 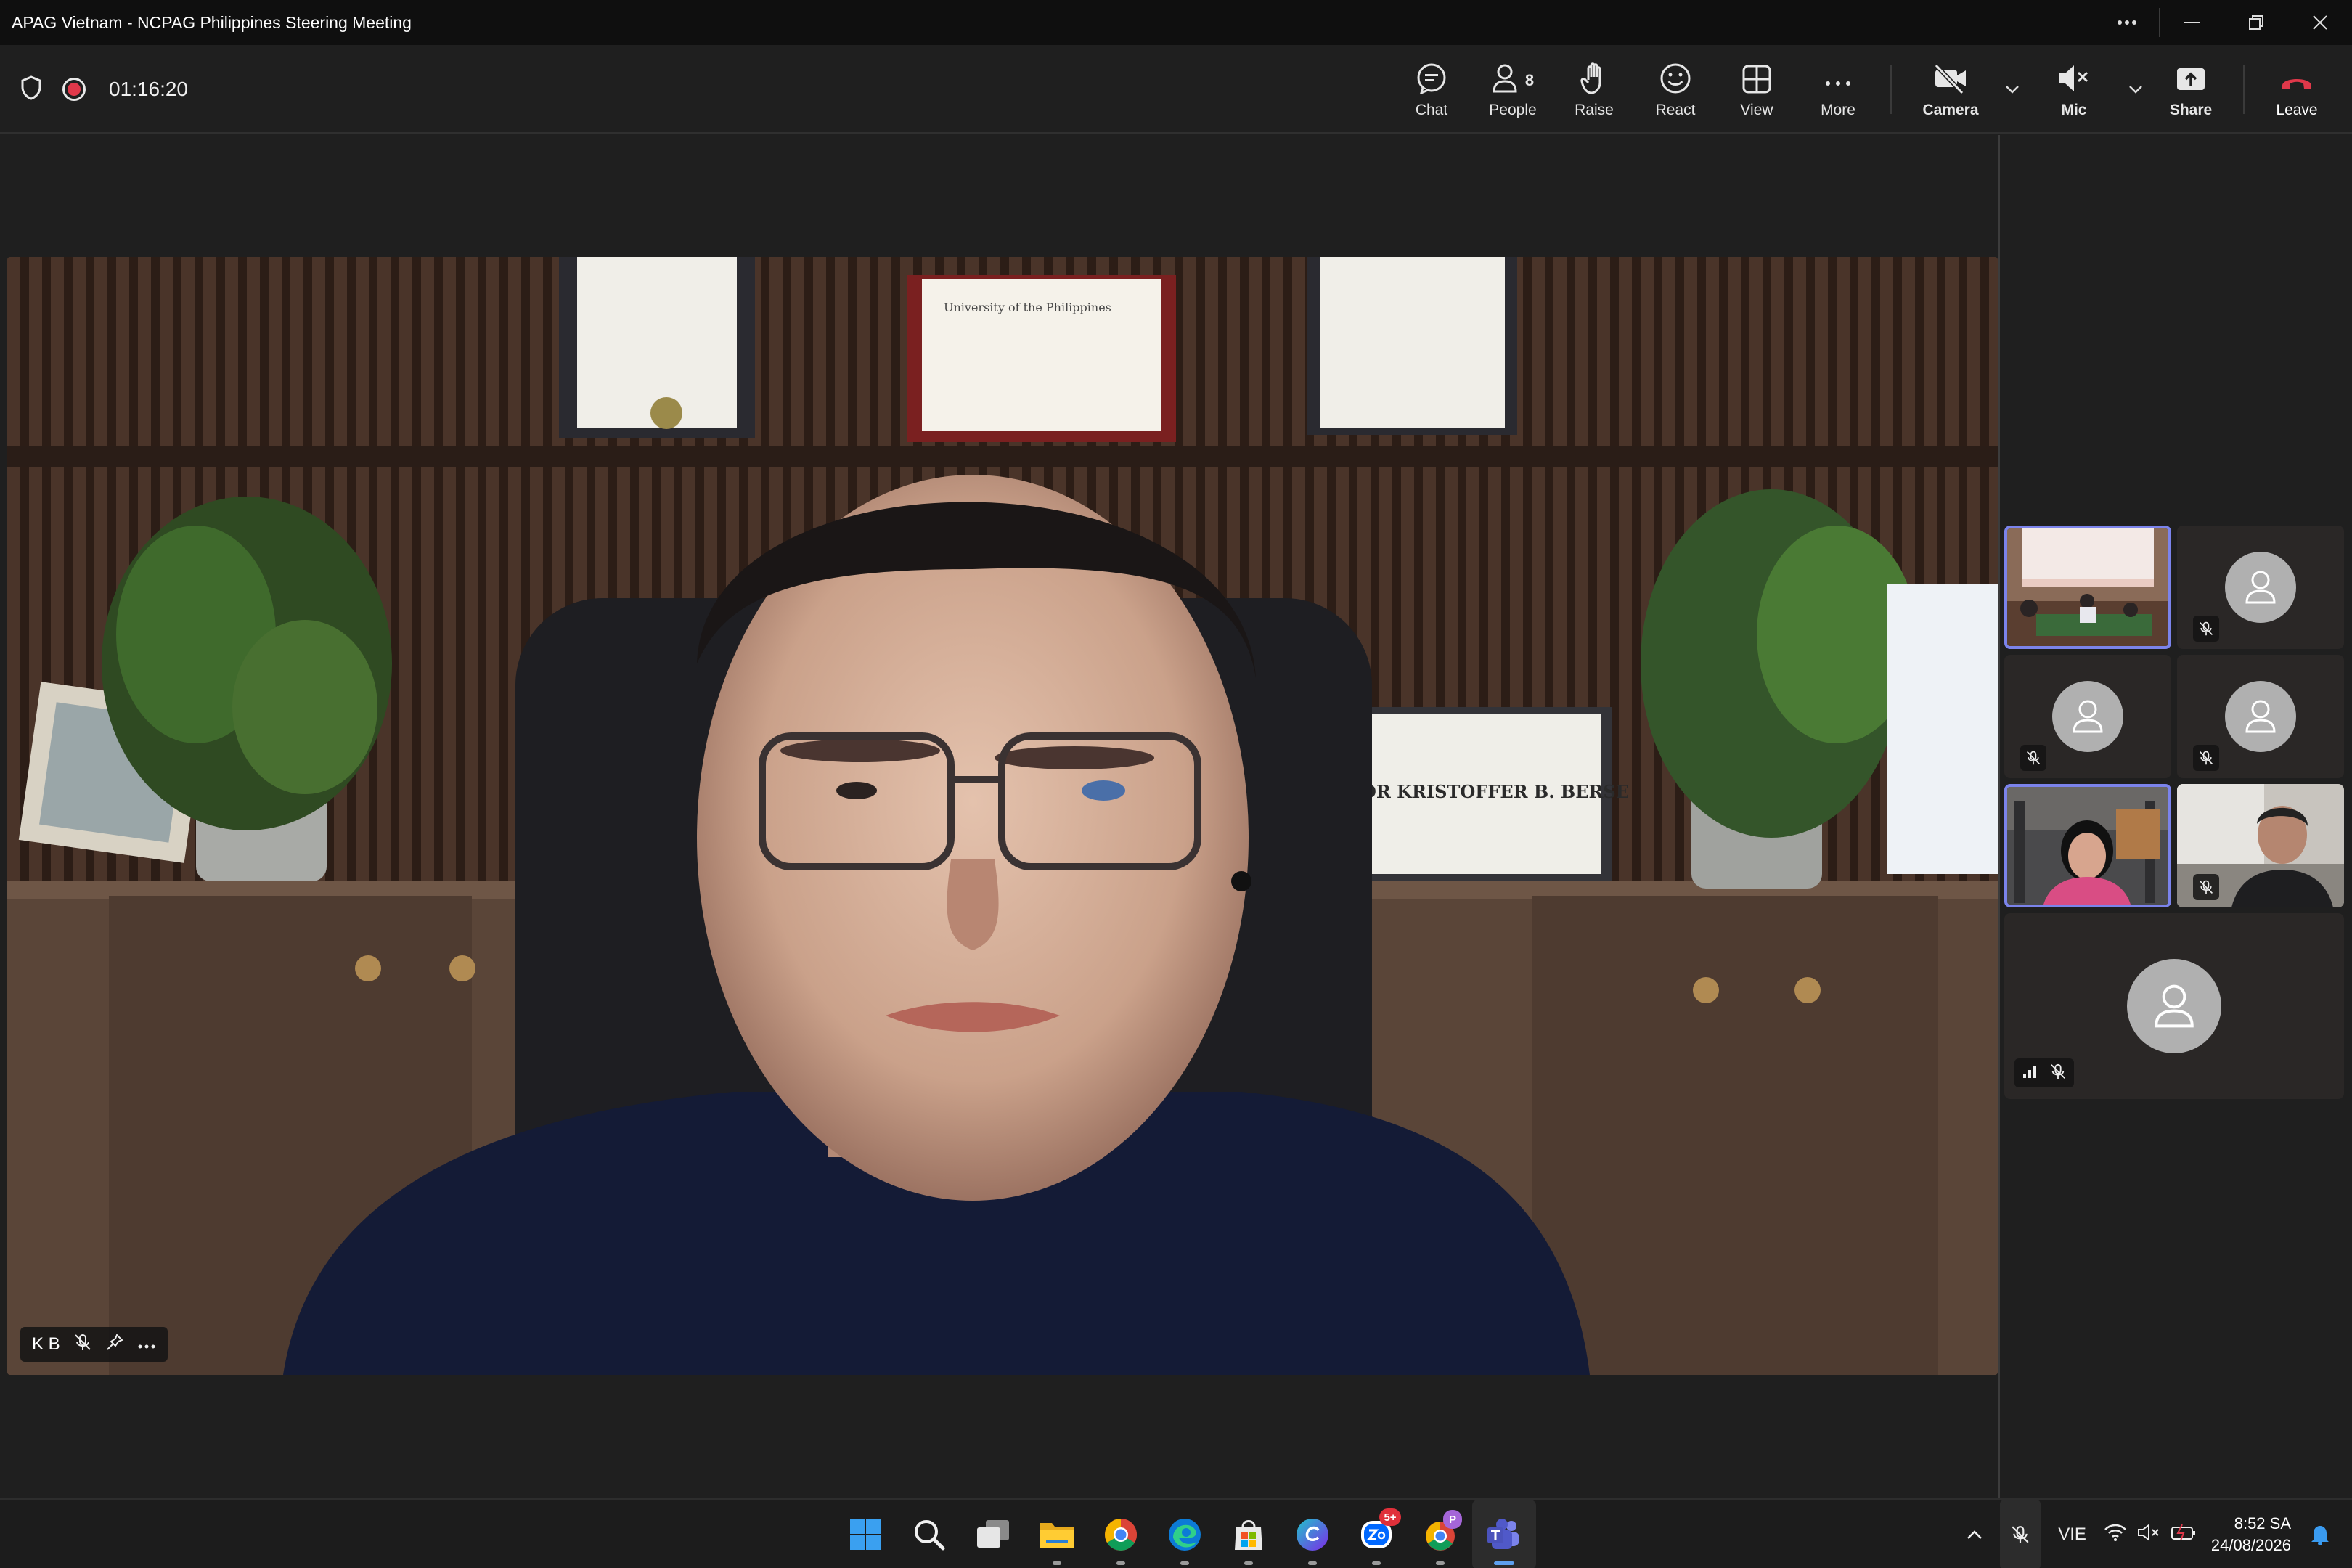 I want to click on gallery-tile-avatar-large, so click(x=2174, y=1006).